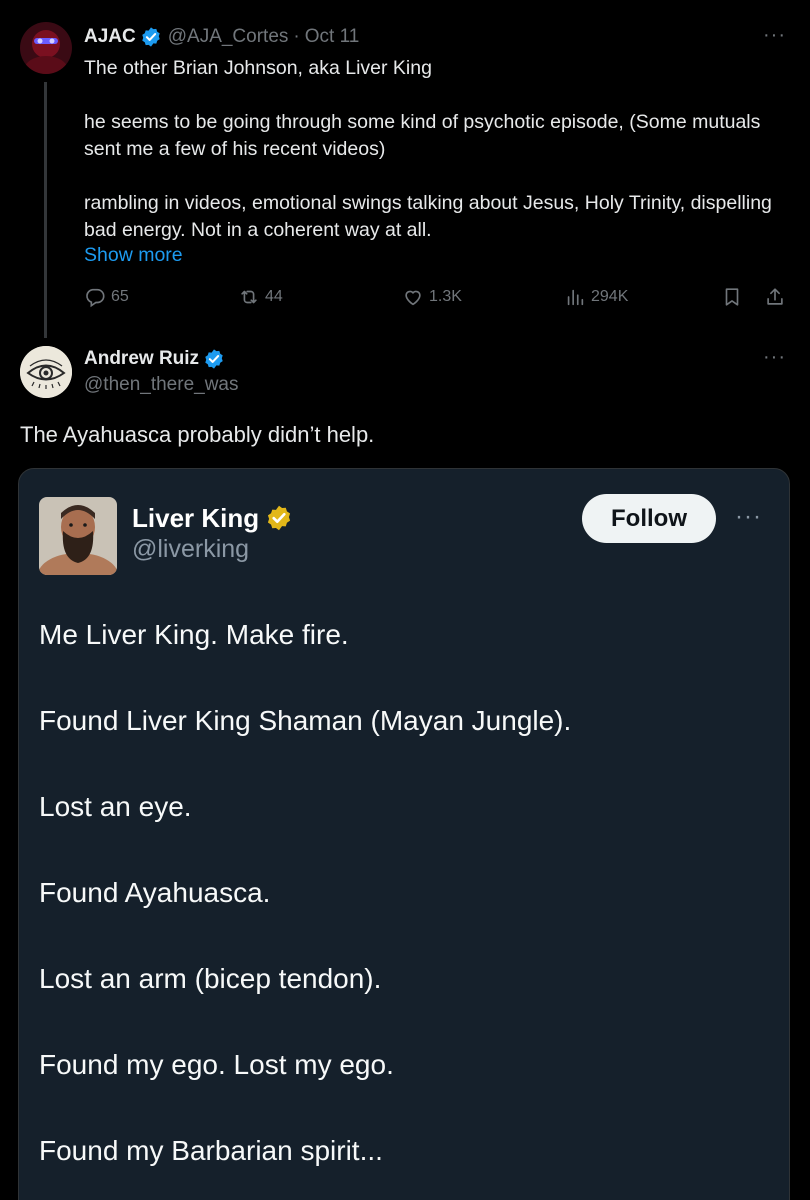  What do you see at coordinates (413, 298) in the screenshot?
I see `like-icon` at bounding box center [413, 298].